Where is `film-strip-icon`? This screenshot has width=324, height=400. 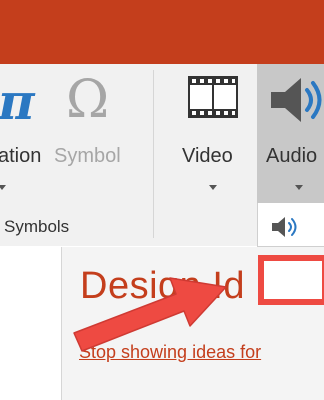 film-strip-icon is located at coordinates (213, 97).